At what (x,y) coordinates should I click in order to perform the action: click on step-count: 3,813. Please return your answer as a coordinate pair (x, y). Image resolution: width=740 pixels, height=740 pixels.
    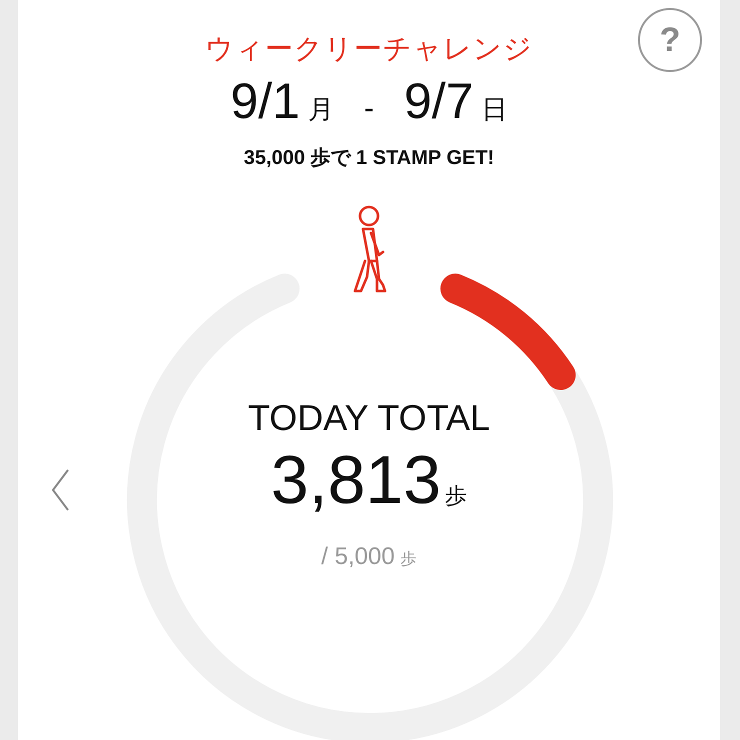
    Looking at the image, I should click on (356, 480).